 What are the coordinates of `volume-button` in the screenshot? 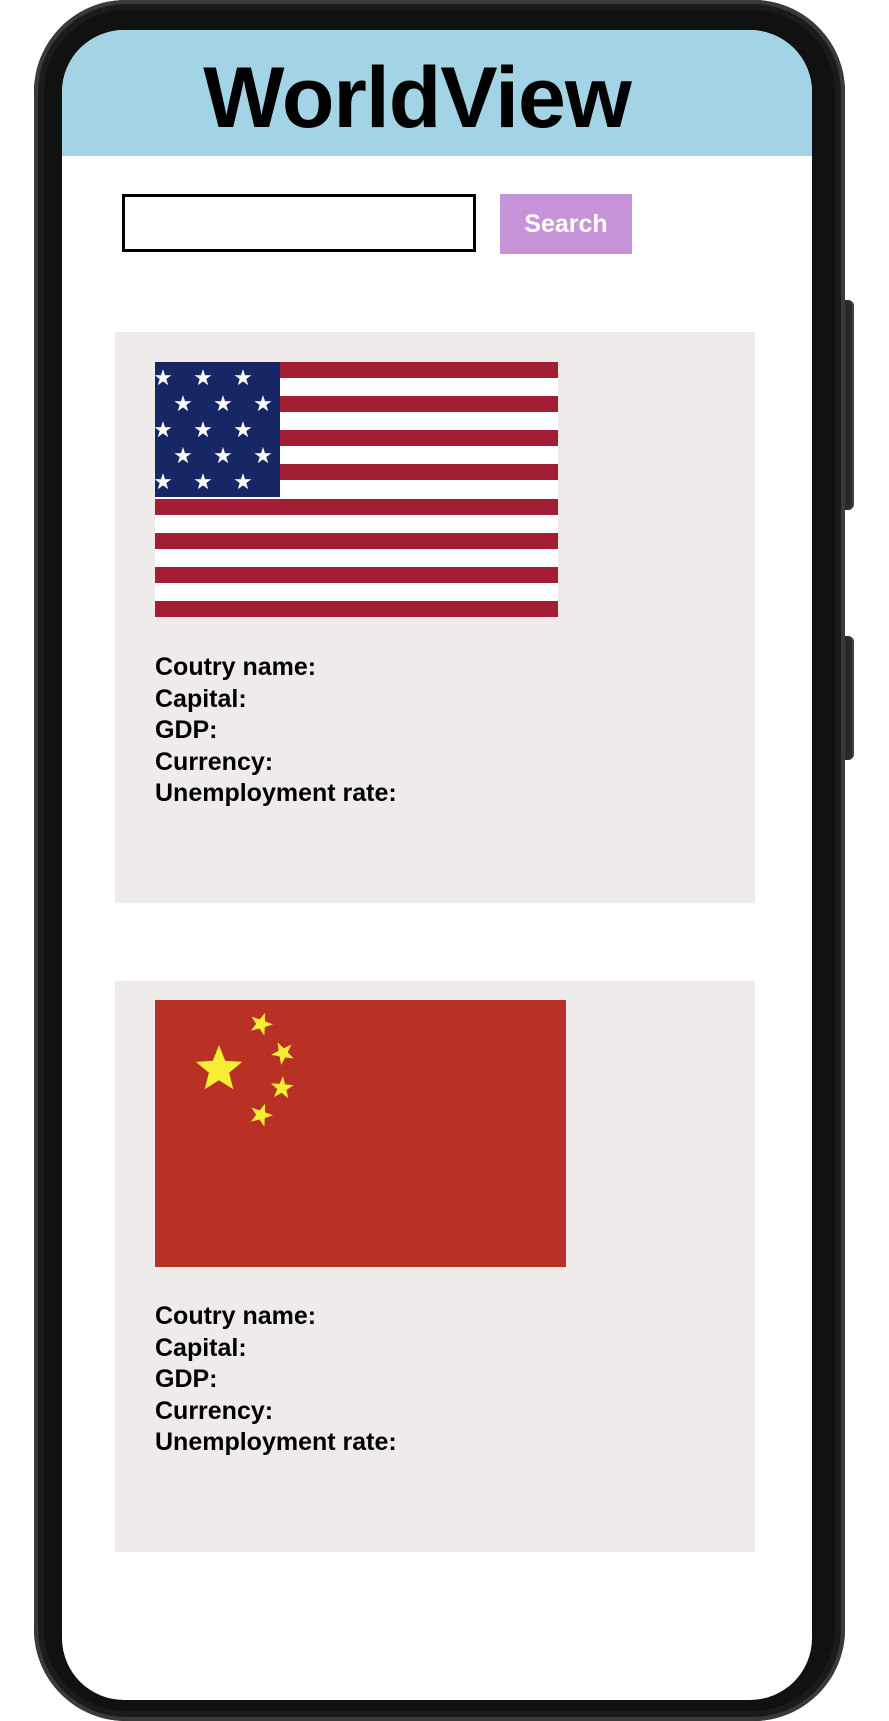 It's located at (849, 405).